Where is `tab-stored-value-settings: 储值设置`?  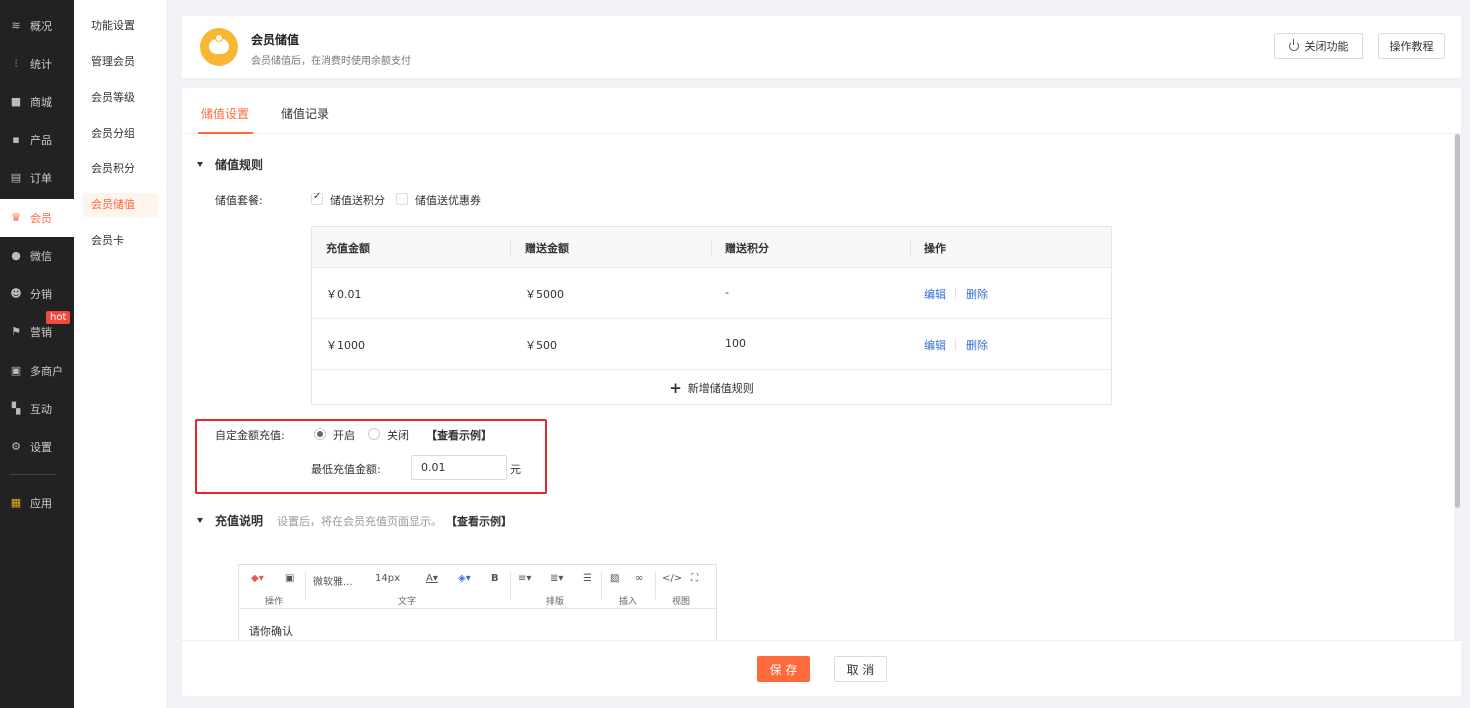
tab-stored-value-settings: 储值设置 is located at coordinates (225, 113).